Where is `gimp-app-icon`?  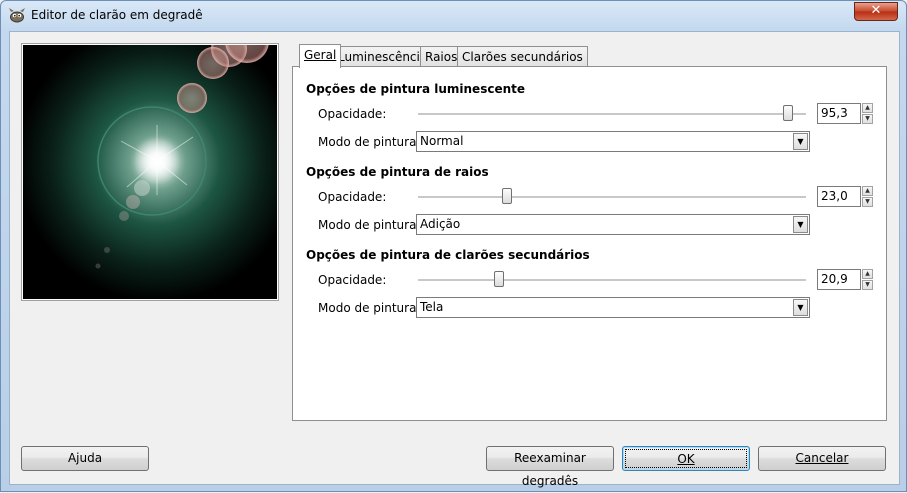
gimp-app-icon is located at coordinates (17, 15).